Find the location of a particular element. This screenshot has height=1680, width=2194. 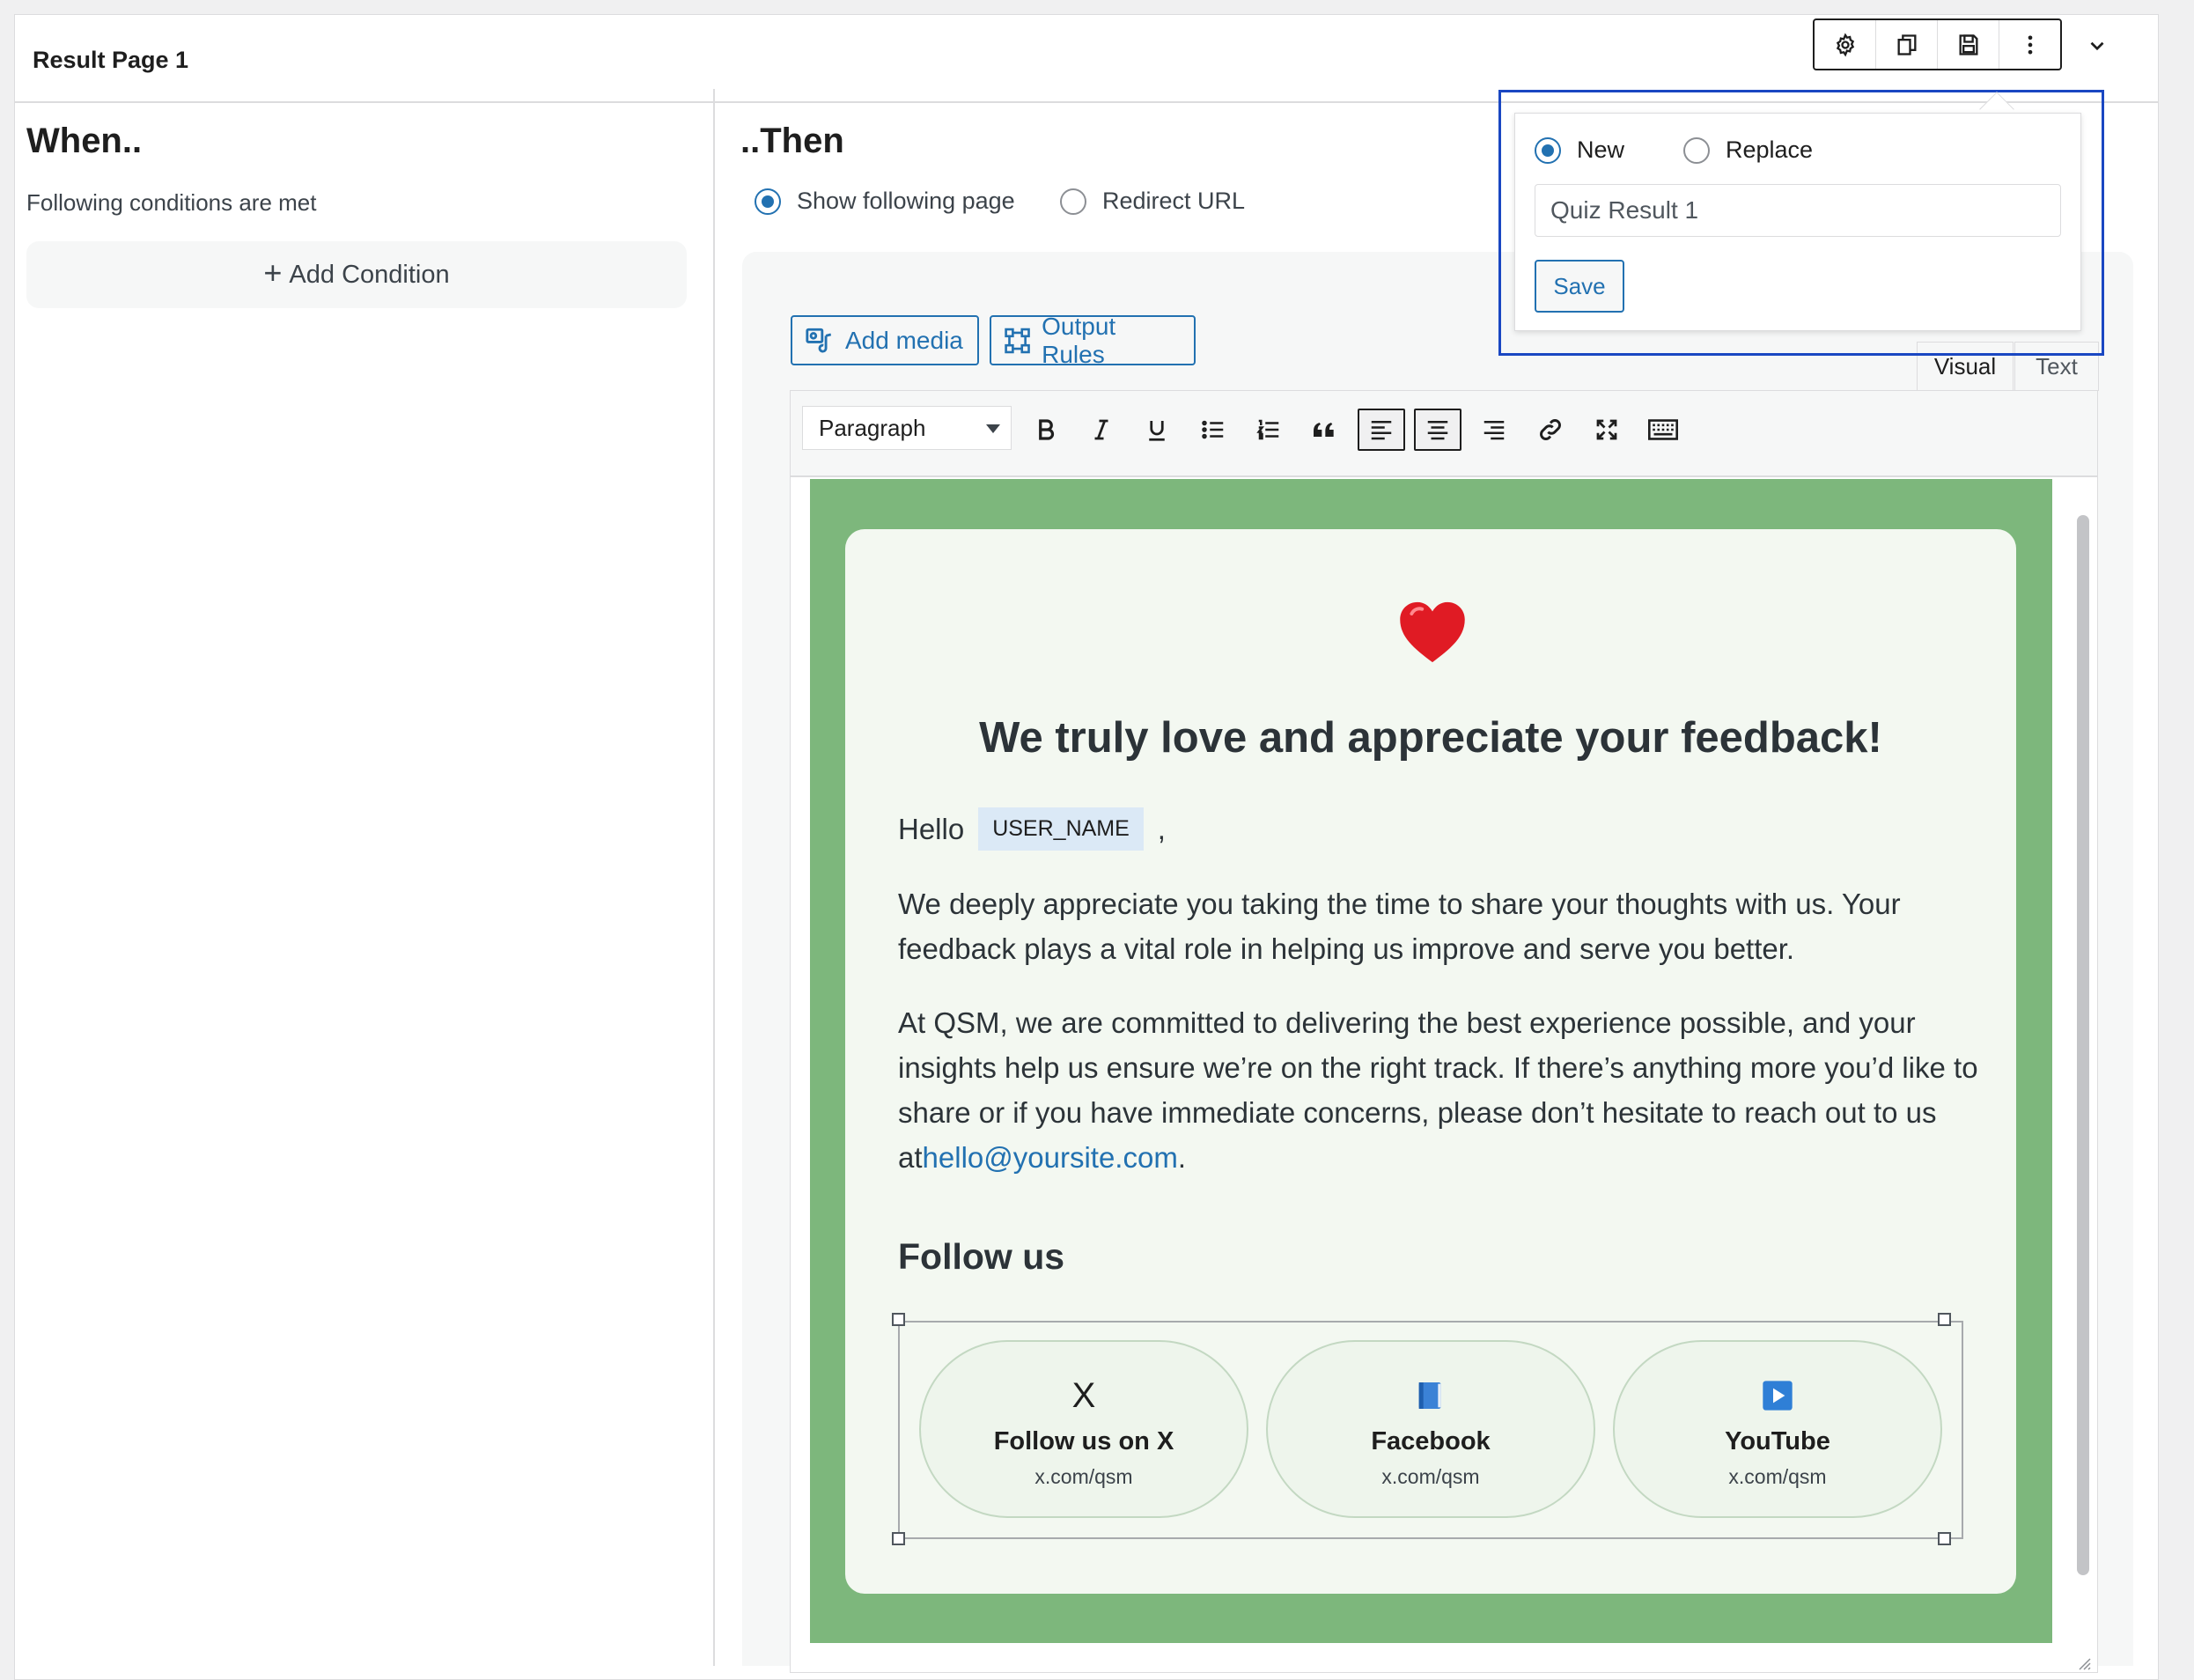

greeting-text: Hello is located at coordinates (931, 828).